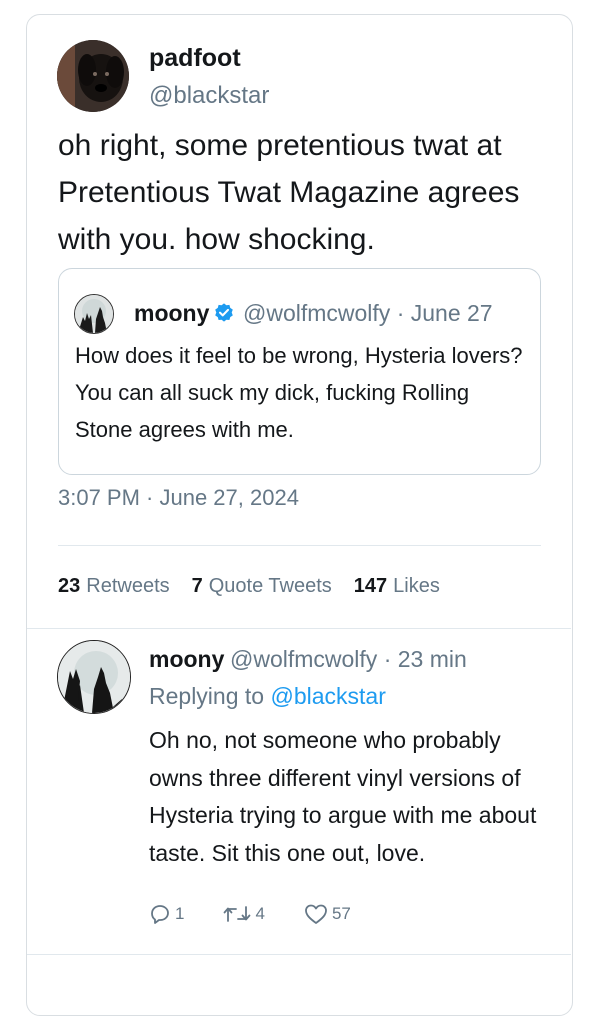  I want to click on heart-icon, so click(316, 914).